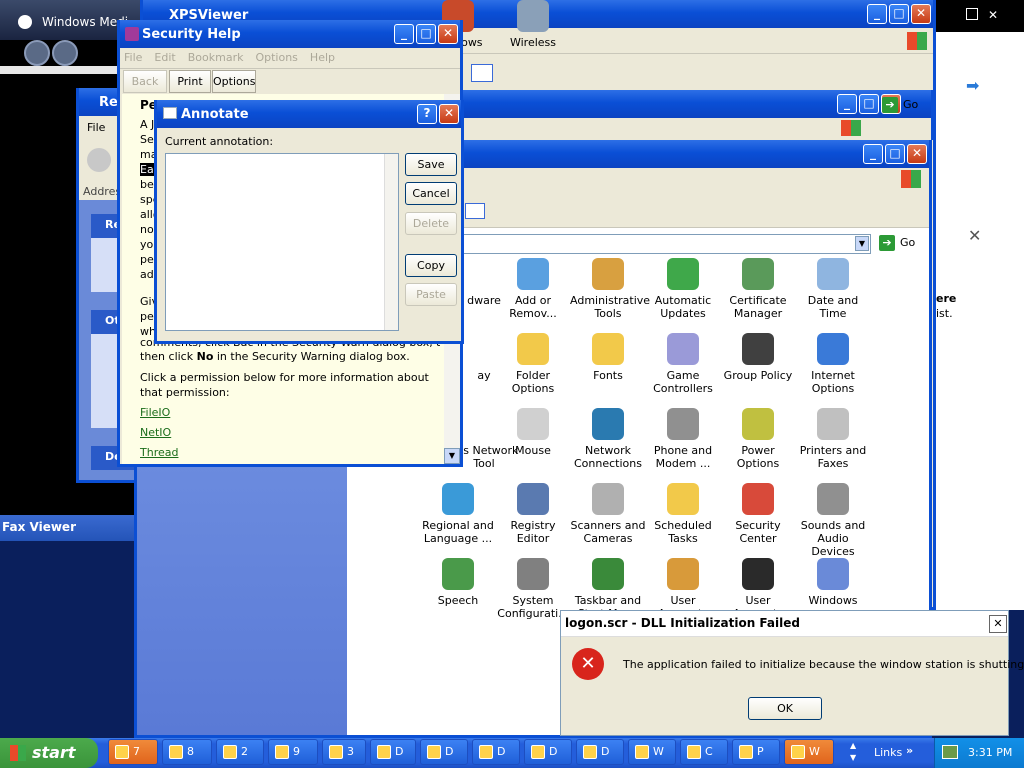  Describe the element at coordinates (833, 439) in the screenshot. I see `cp-item: Printers and Faxes` at that location.